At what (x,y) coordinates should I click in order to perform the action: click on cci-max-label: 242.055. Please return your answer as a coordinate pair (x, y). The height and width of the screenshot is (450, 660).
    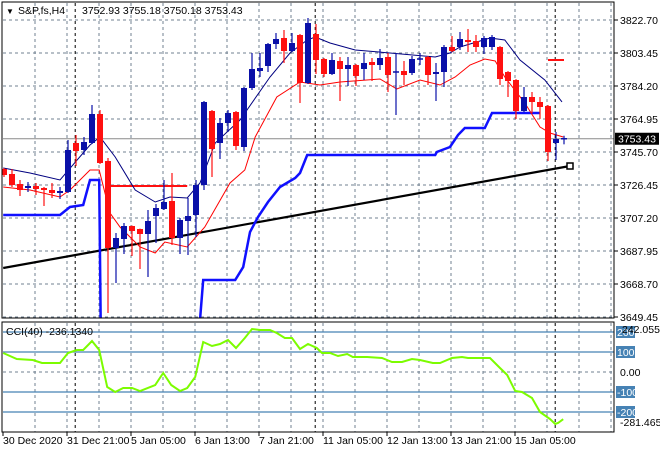
    Looking at the image, I should click on (641, 330).